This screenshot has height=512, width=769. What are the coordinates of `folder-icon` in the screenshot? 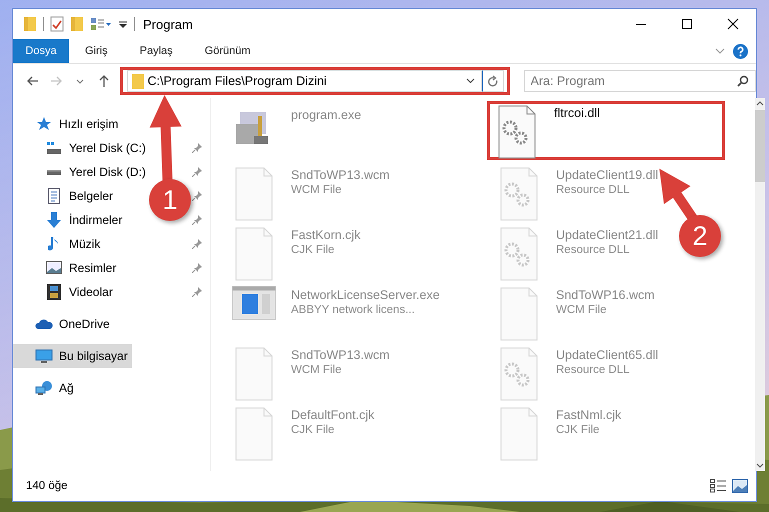 It's located at (138, 81).